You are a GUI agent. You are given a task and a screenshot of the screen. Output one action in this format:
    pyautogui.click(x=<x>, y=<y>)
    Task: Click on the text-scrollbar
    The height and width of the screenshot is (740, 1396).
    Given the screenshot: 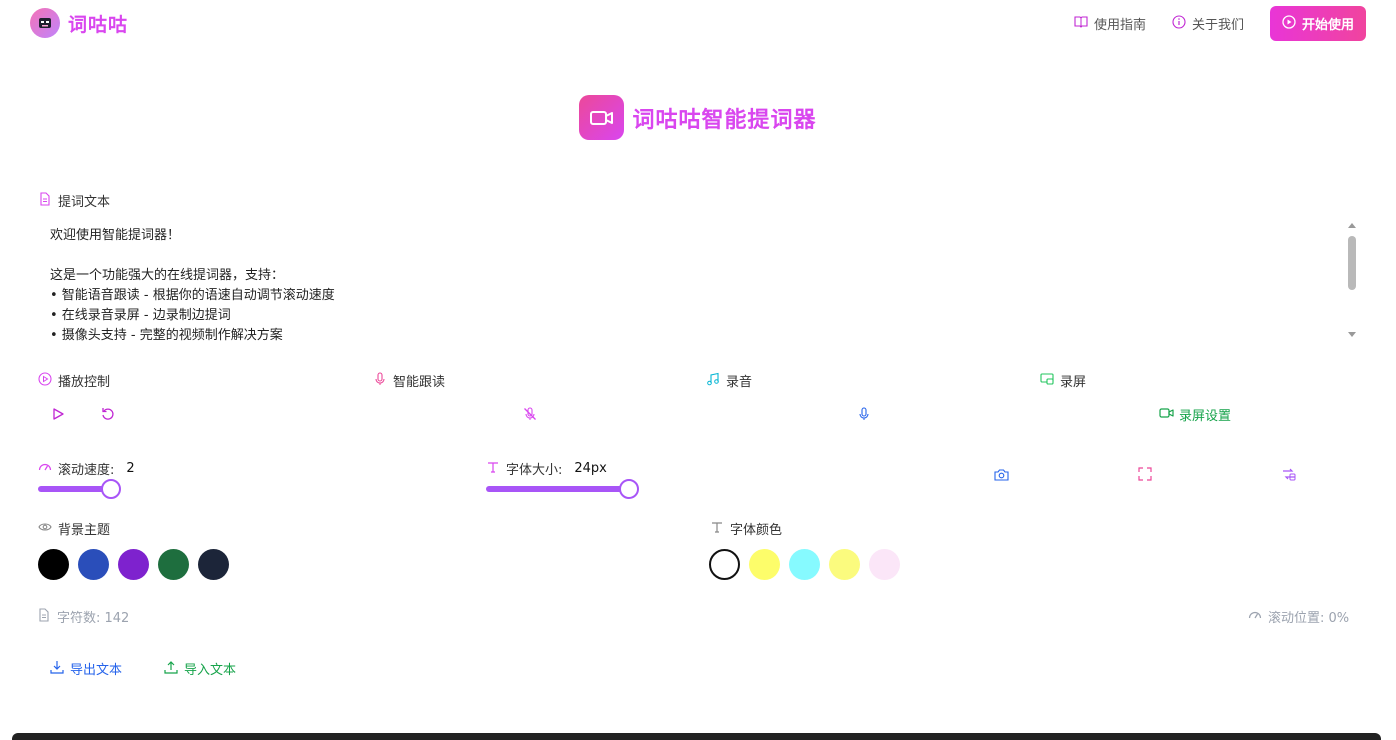 What is the action you would take?
    pyautogui.click(x=1352, y=284)
    